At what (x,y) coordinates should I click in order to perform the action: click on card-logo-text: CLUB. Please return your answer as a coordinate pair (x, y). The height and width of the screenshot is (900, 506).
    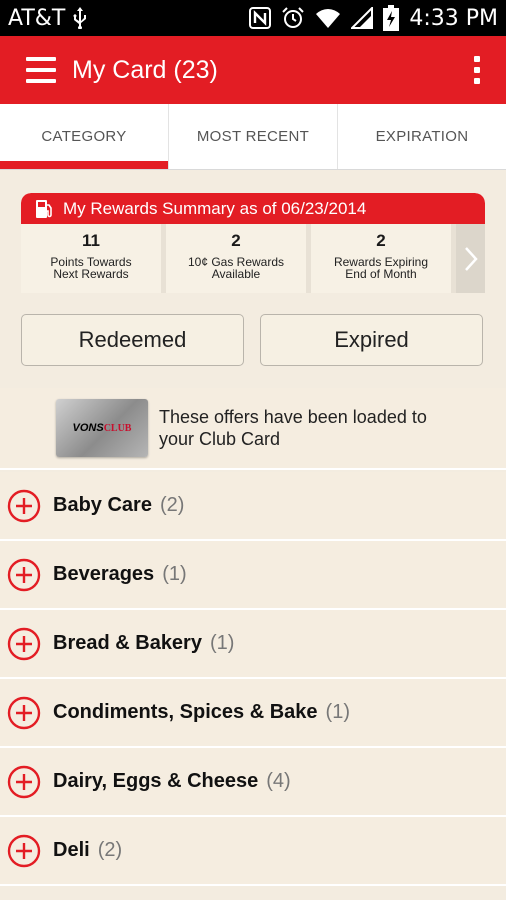
    Looking at the image, I should click on (117, 428).